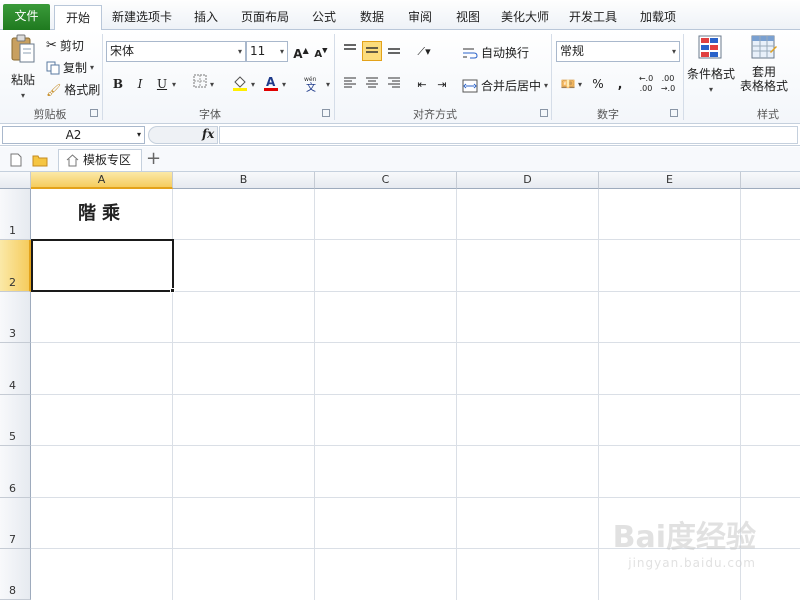  Describe the element at coordinates (15, 420) in the screenshot. I see `row-header-5: 5` at that location.